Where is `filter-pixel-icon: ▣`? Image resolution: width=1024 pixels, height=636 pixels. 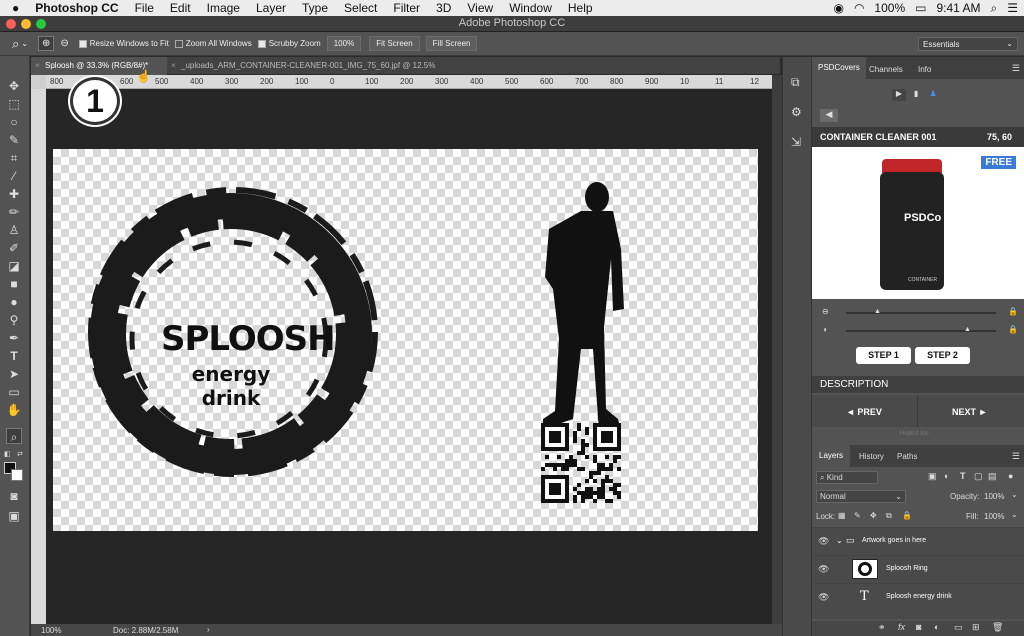 filter-pixel-icon: ▣ is located at coordinates (932, 476).